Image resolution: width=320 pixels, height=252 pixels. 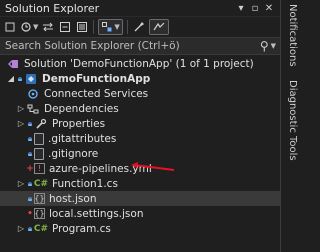 What do you see at coordinates (153, 166) in the screenshot?
I see `annotation-arrow` at bounding box center [153, 166].